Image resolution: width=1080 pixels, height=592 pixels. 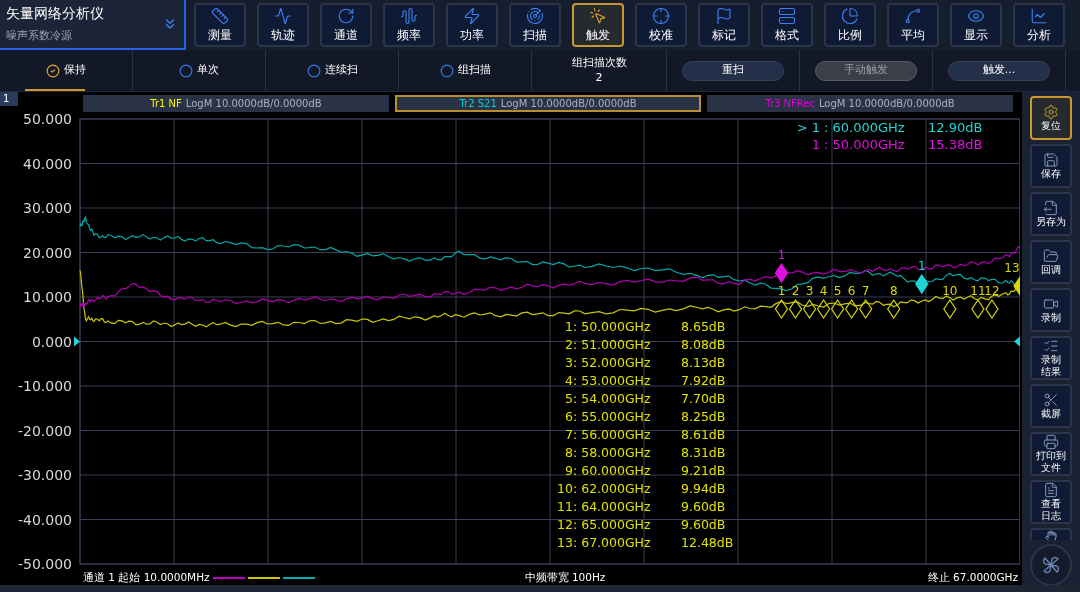 I want to click on file-export-icon, so click(x=1051, y=208).